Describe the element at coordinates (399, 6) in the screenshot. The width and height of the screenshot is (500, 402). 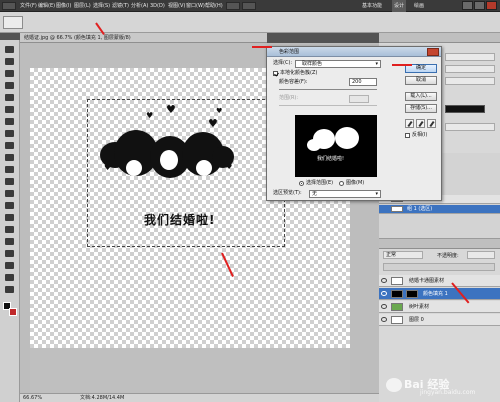
I see `workspace-design: 设计` at that location.